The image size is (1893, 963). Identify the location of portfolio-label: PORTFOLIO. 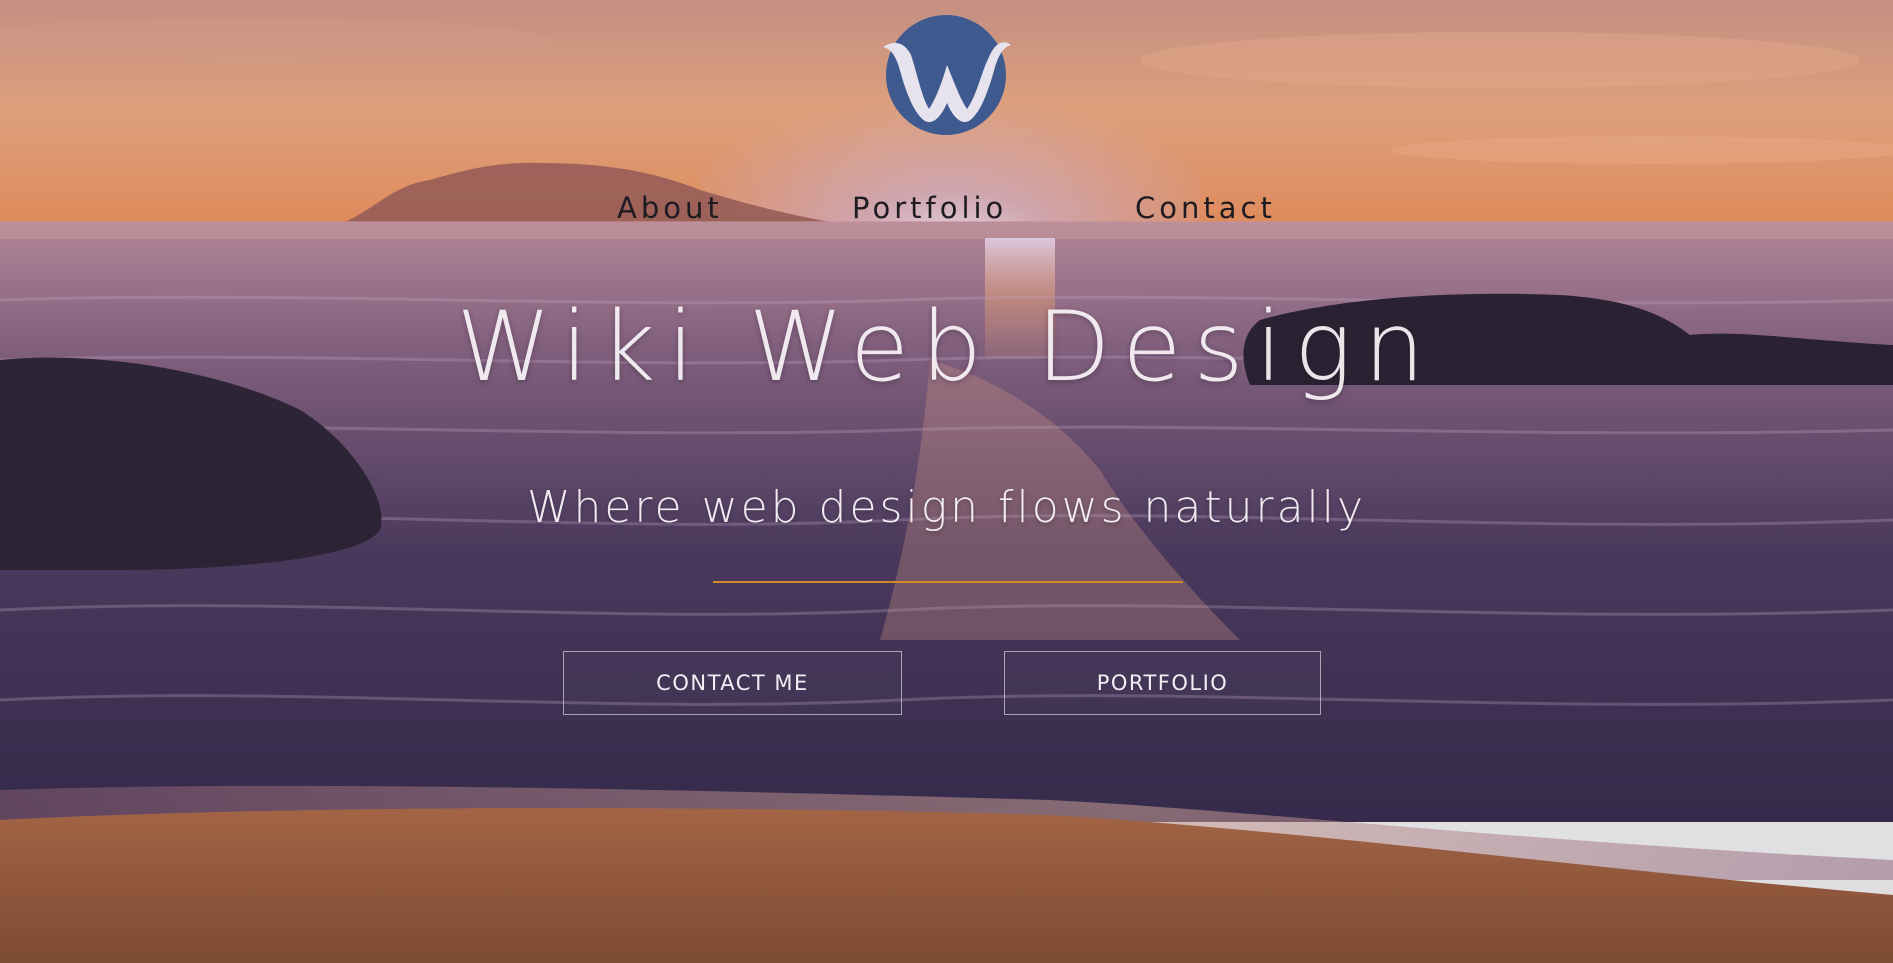
(1162, 683).